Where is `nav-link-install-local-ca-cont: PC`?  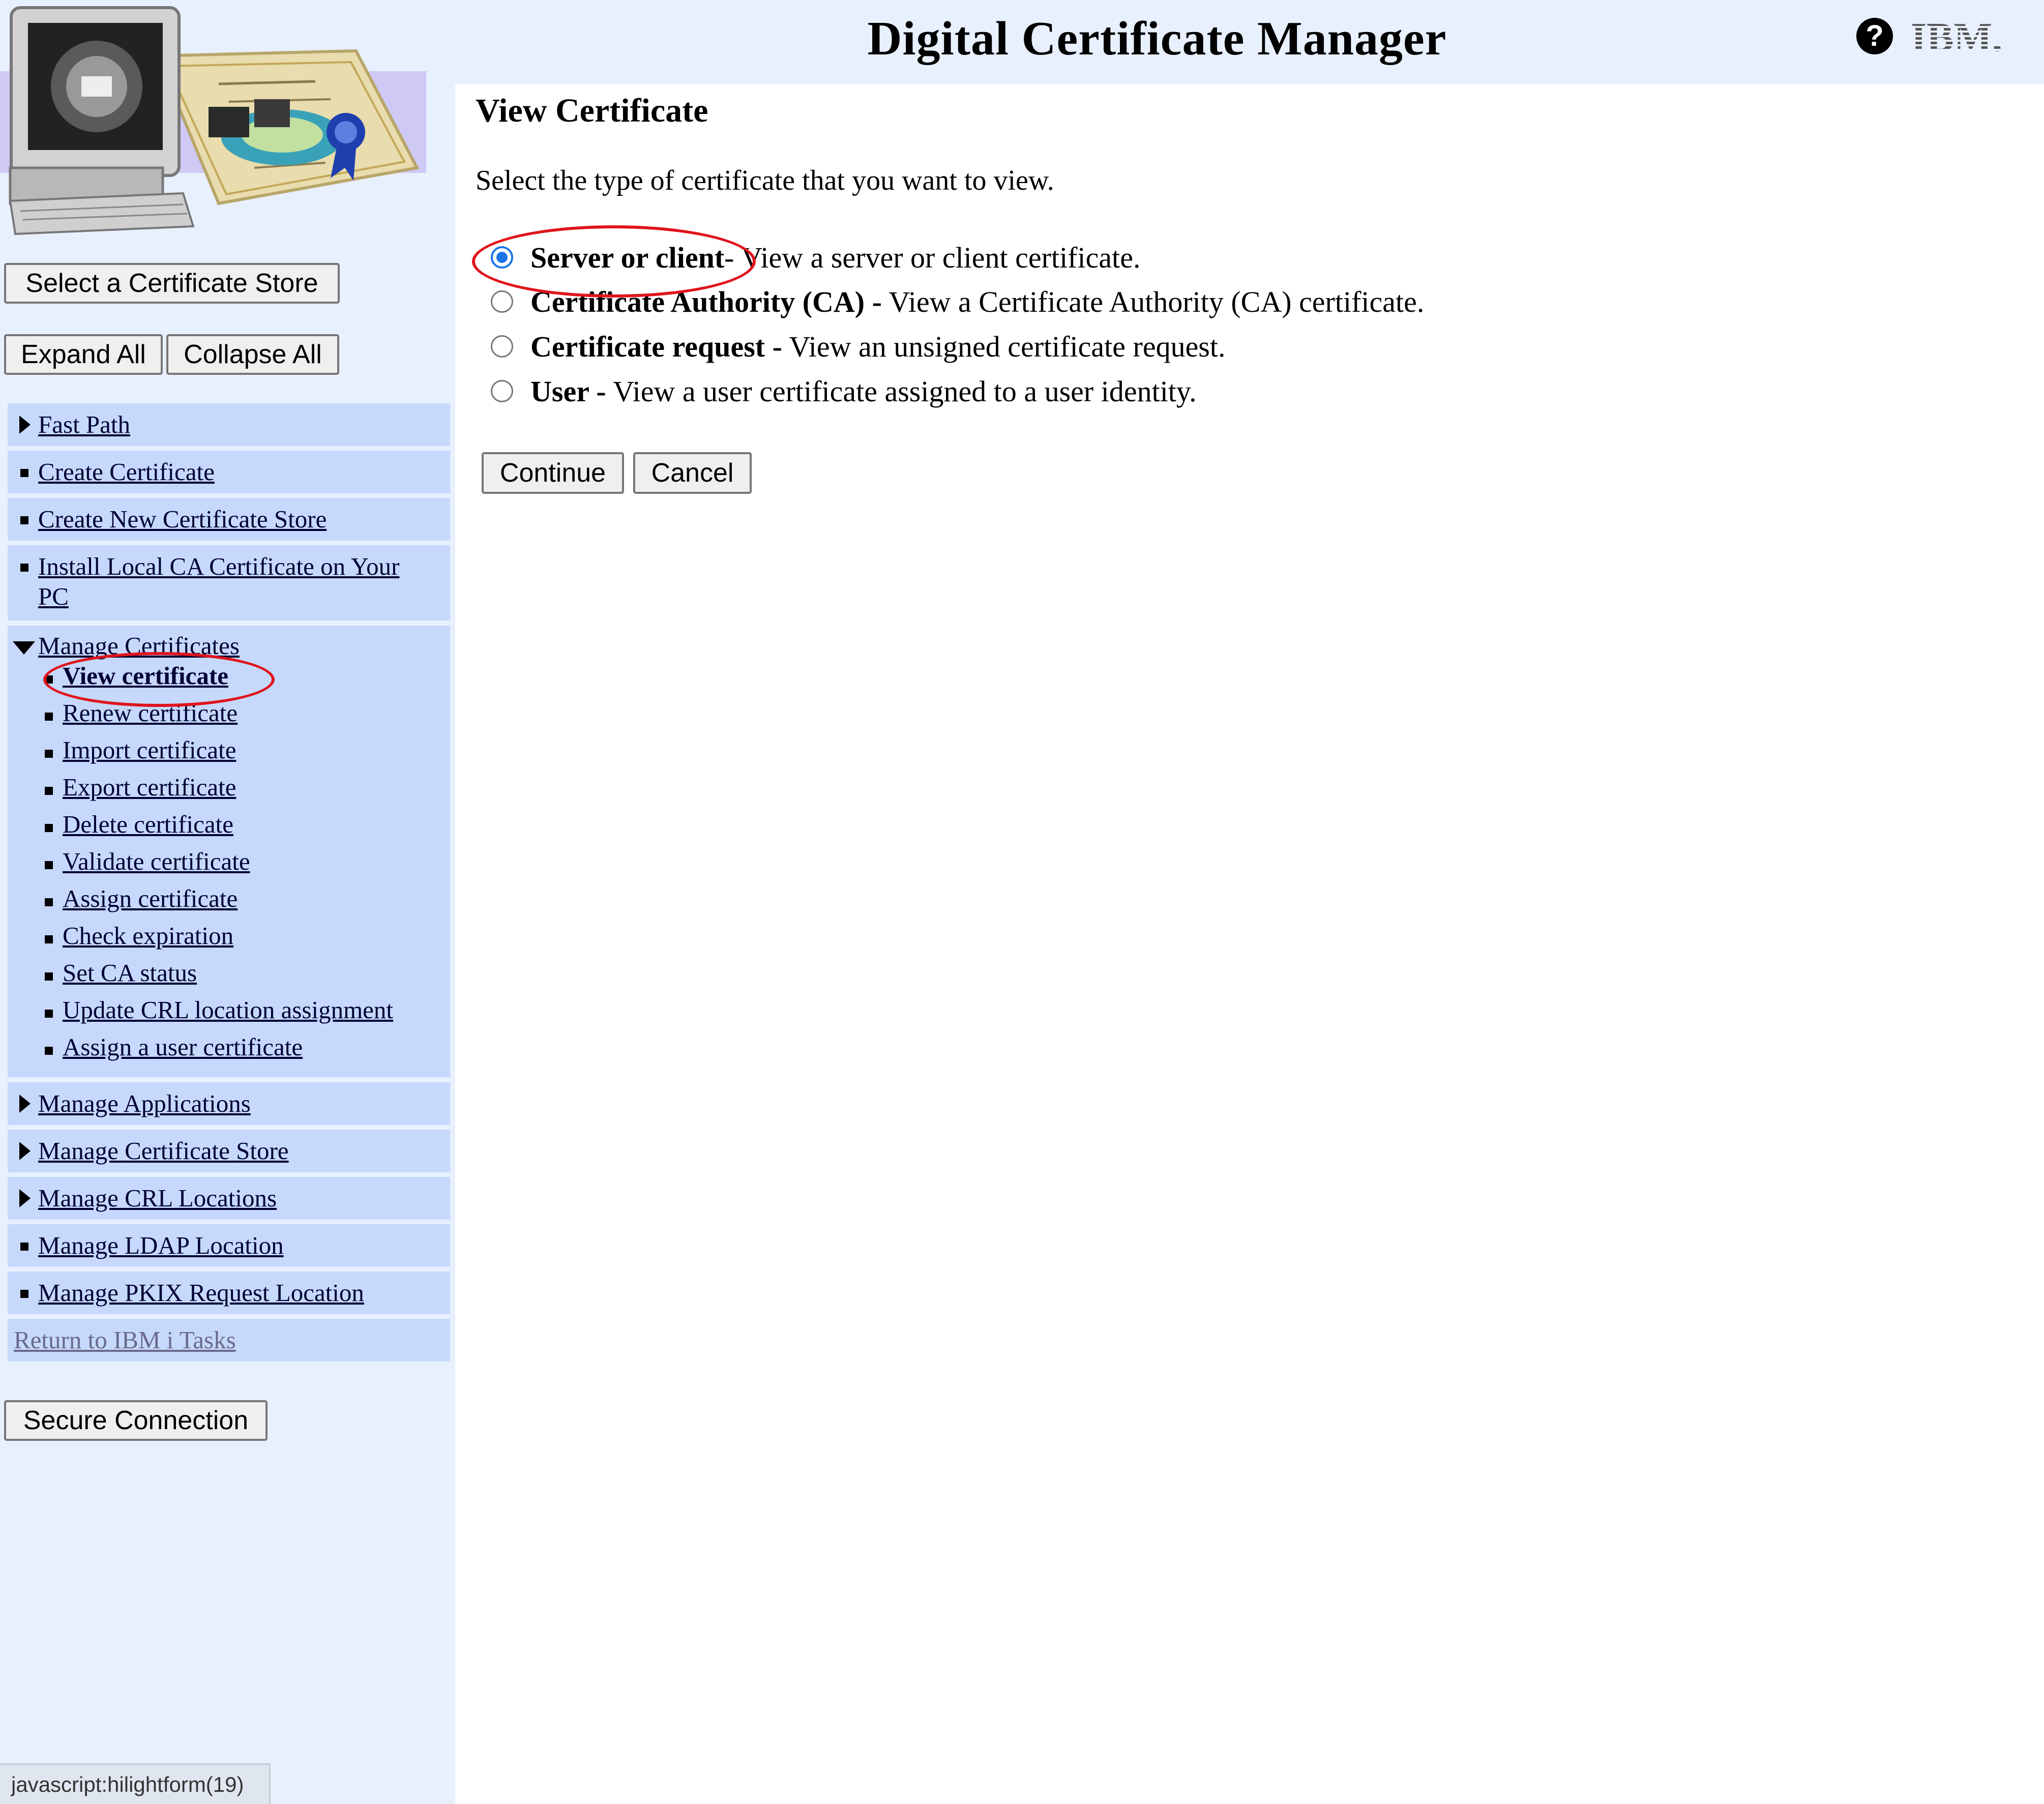
nav-link-install-local-ca-cont: PC is located at coordinates (54, 596).